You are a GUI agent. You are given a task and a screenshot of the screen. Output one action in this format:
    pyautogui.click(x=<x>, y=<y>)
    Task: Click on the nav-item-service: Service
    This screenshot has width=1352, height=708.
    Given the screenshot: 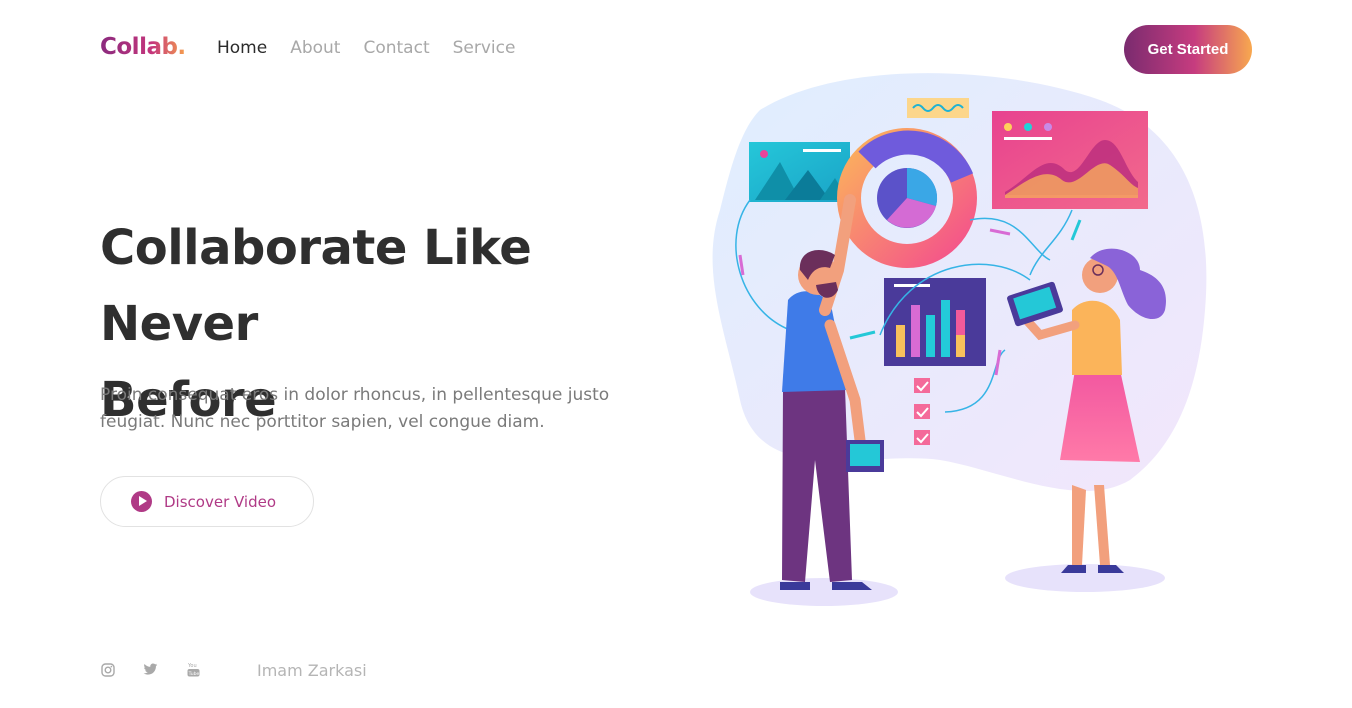 What is the action you would take?
    pyautogui.click(x=484, y=48)
    